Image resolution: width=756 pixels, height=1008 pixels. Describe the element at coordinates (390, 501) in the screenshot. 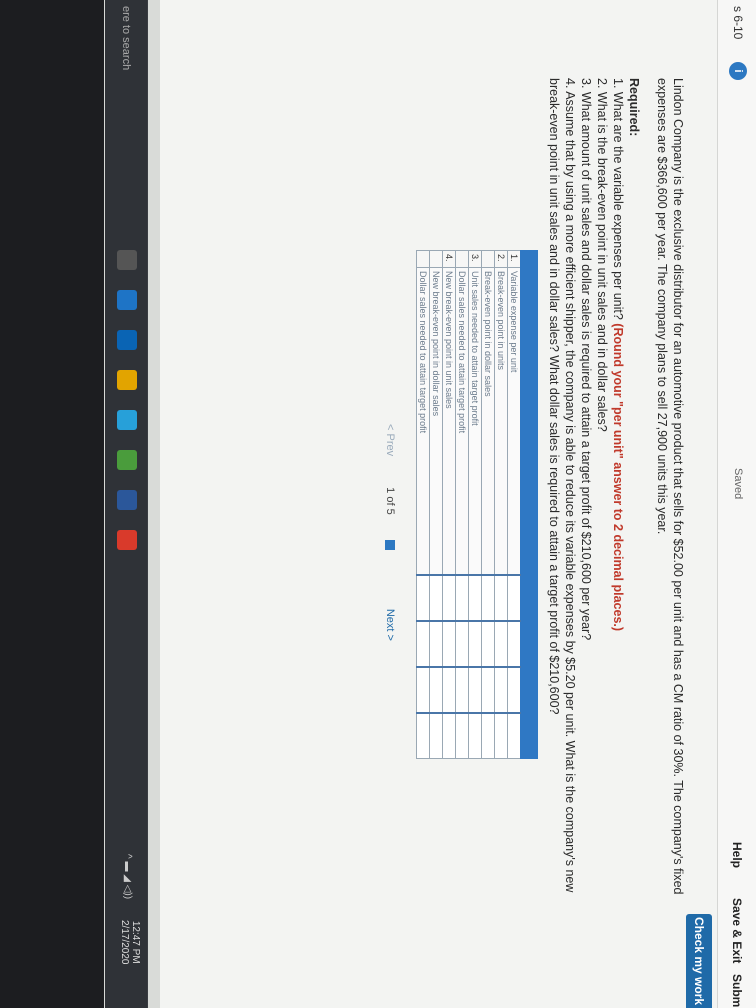

I see `page-position: 1 of 5` at that location.